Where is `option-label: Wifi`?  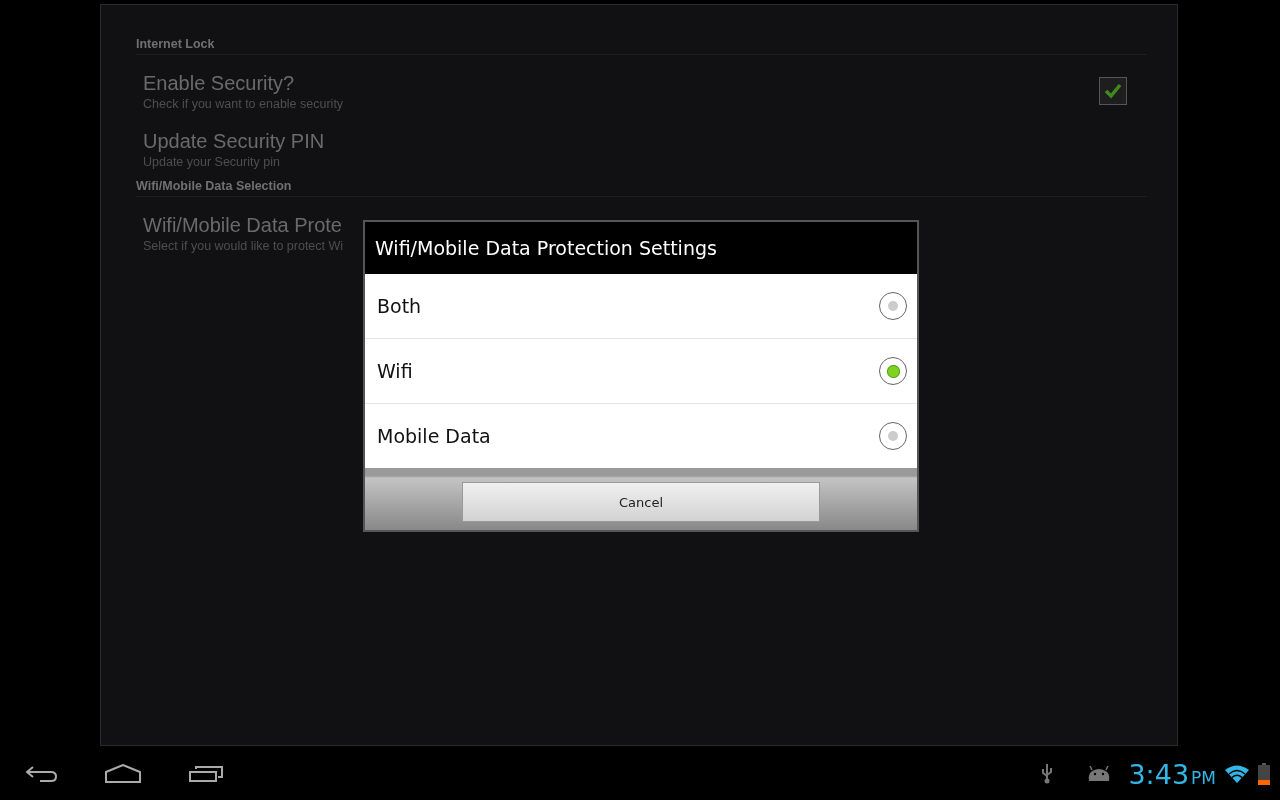 option-label: Wifi is located at coordinates (395, 371).